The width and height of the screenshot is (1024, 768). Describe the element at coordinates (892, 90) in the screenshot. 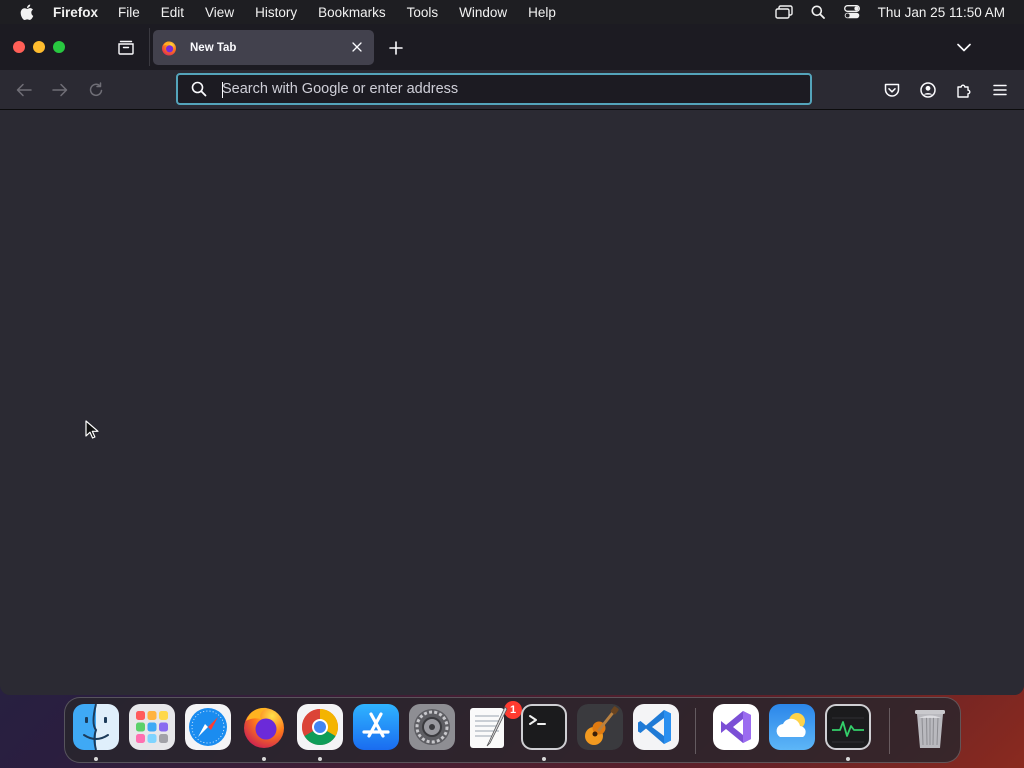

I see `pocket-icon` at that location.